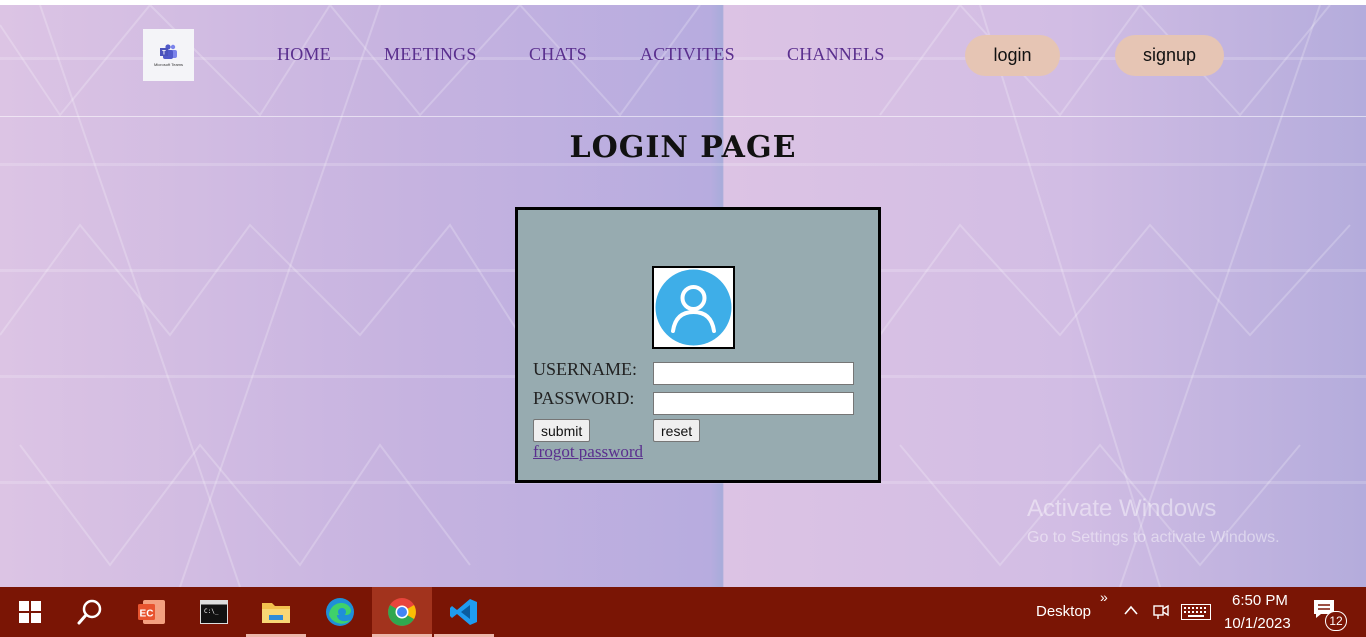  Describe the element at coordinates (588, 452) in the screenshot. I see `forgot-password-link: frogot password` at that location.